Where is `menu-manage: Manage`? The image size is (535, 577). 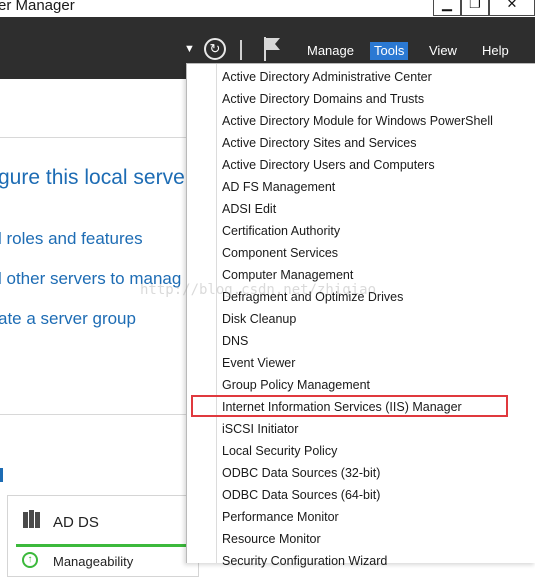 menu-manage: Manage is located at coordinates (330, 51).